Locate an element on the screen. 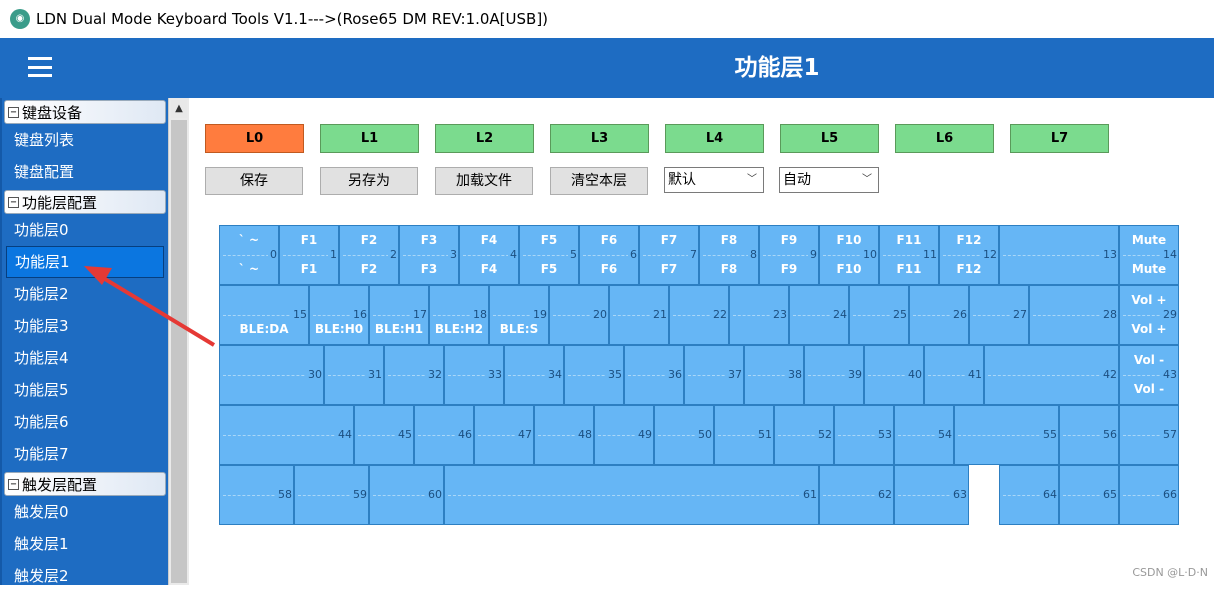  key-49: 49 is located at coordinates (624, 435).